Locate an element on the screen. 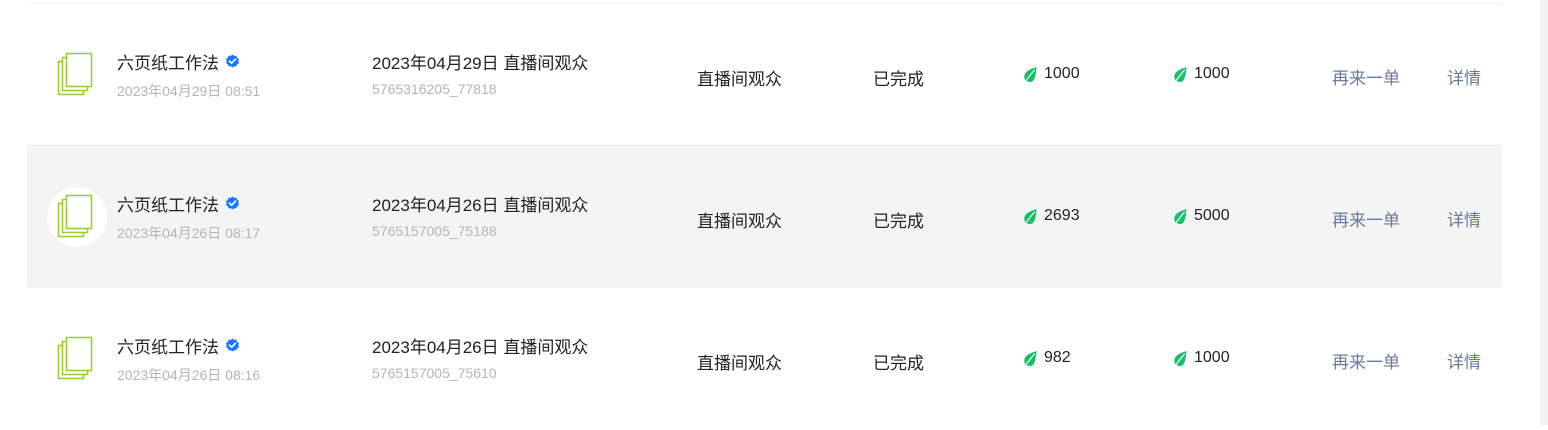  order-number: 5765157005_75188 is located at coordinates (434, 231).